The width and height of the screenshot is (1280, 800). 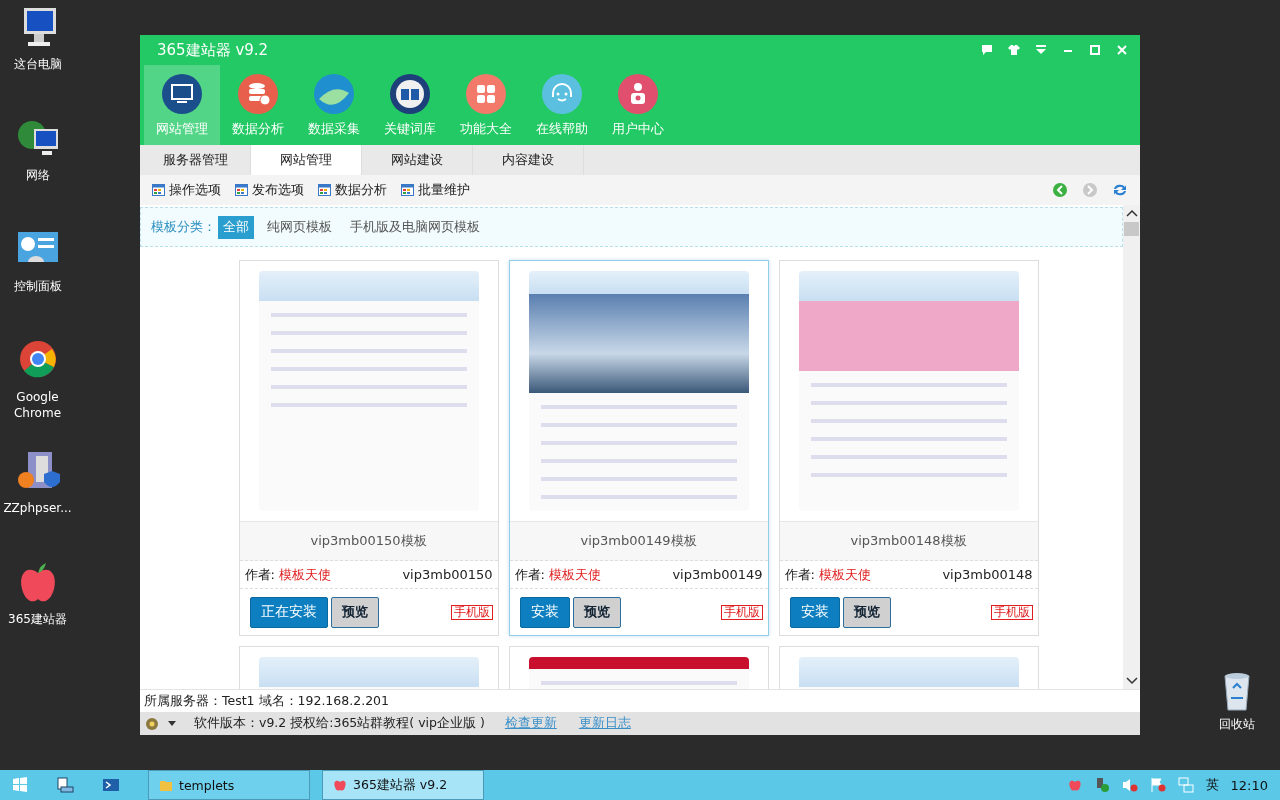 What do you see at coordinates (186, 190) in the screenshot?
I see `toolbar-button: 操作选项` at bounding box center [186, 190].